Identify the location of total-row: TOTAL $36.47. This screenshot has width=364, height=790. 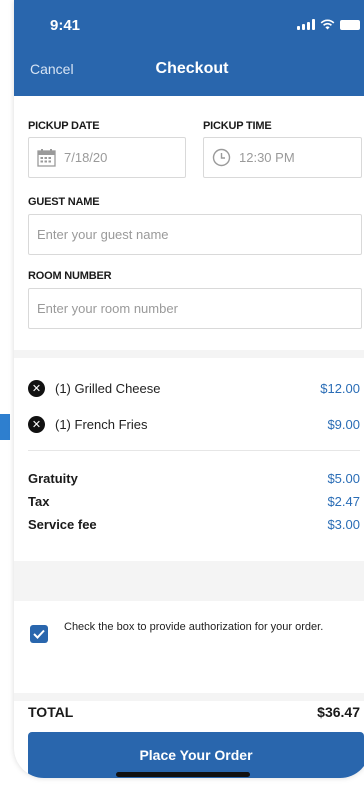
(194, 712).